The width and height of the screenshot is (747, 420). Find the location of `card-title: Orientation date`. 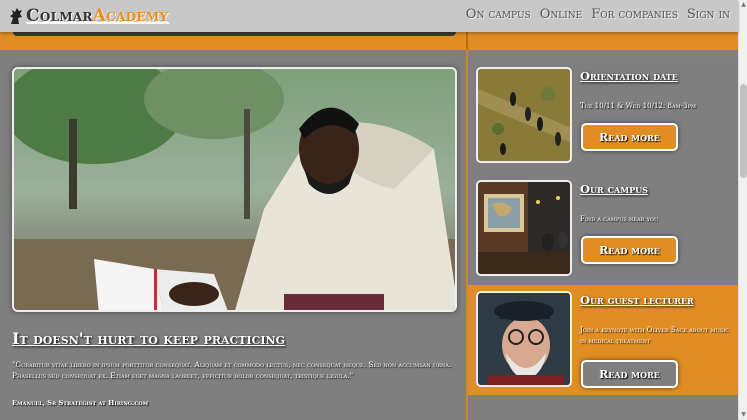

card-title: Orientation date is located at coordinates (629, 76).